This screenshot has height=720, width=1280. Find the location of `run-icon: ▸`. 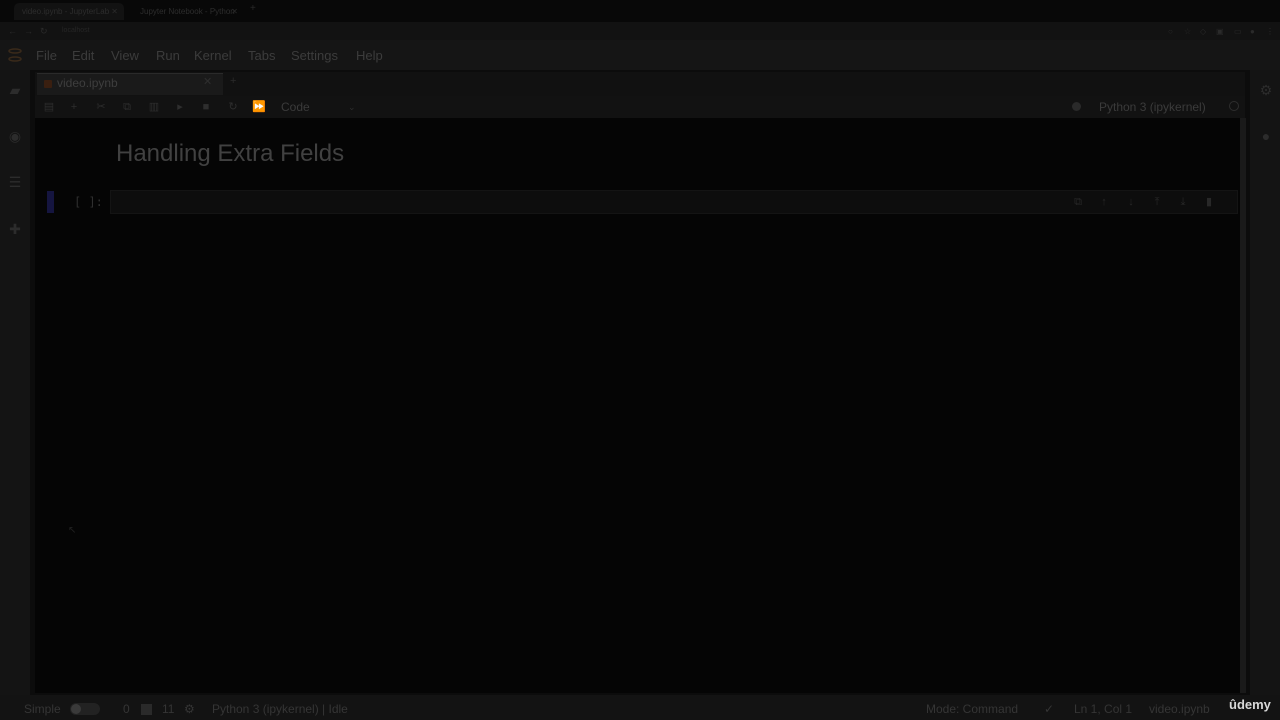

run-icon: ▸ is located at coordinates (180, 107).